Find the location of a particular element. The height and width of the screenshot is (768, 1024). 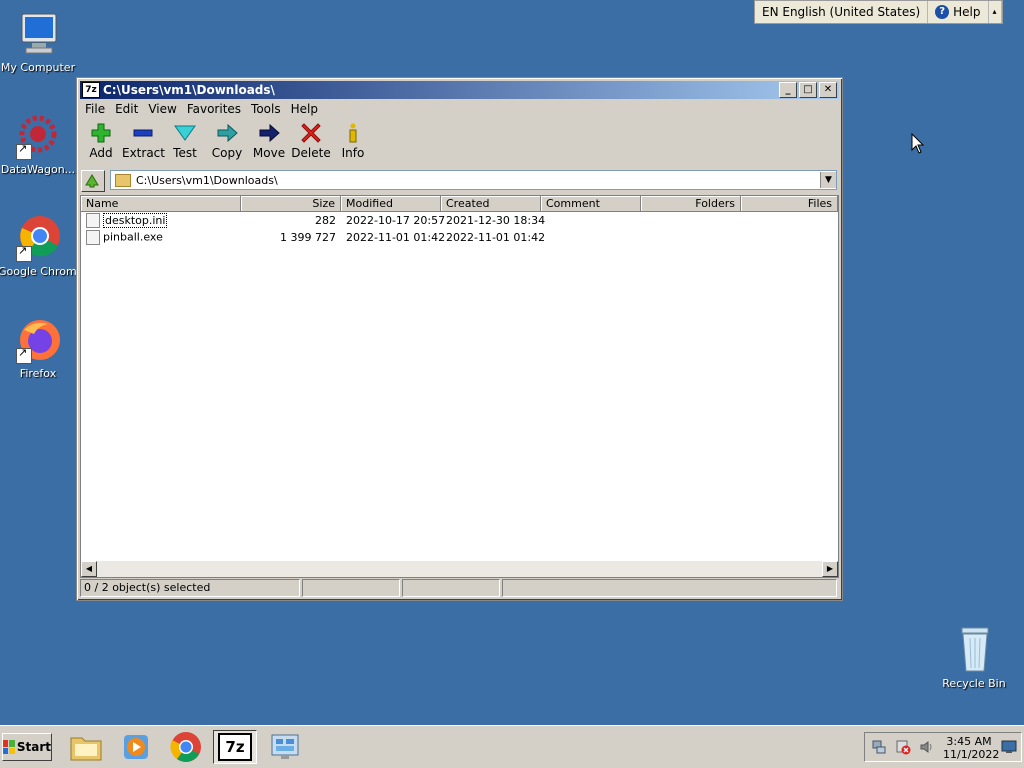

file-size: 1 399 727 is located at coordinates (308, 237).